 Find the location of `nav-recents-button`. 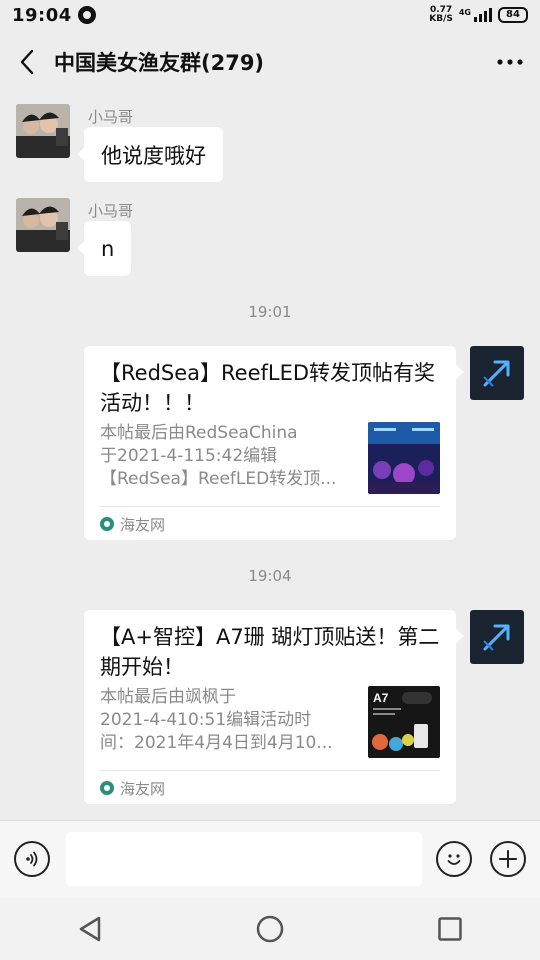

nav-recents-button is located at coordinates (450, 929).